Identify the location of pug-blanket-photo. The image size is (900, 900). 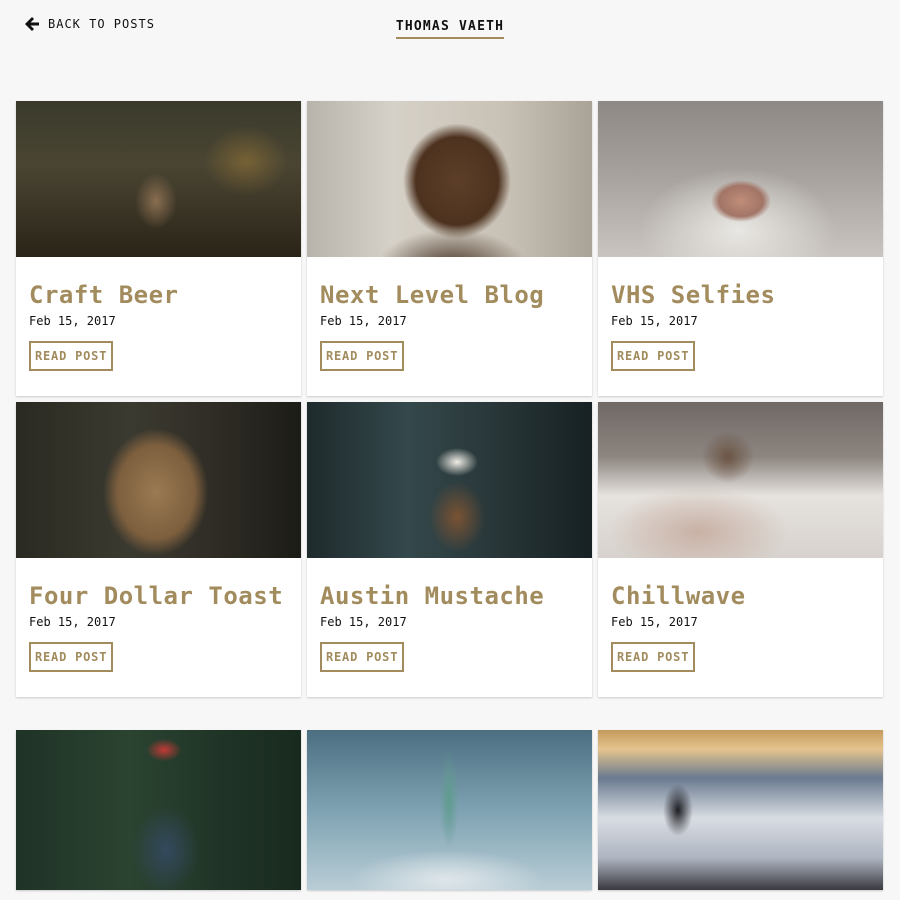
(740, 480).